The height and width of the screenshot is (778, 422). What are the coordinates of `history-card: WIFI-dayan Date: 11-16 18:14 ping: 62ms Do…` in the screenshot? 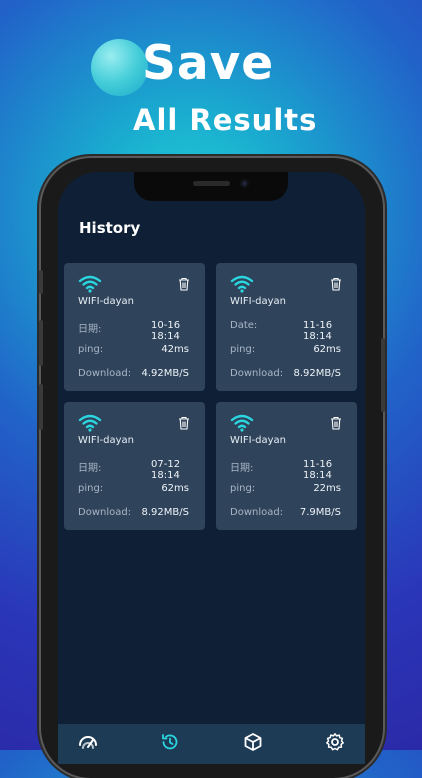 It's located at (286, 327).